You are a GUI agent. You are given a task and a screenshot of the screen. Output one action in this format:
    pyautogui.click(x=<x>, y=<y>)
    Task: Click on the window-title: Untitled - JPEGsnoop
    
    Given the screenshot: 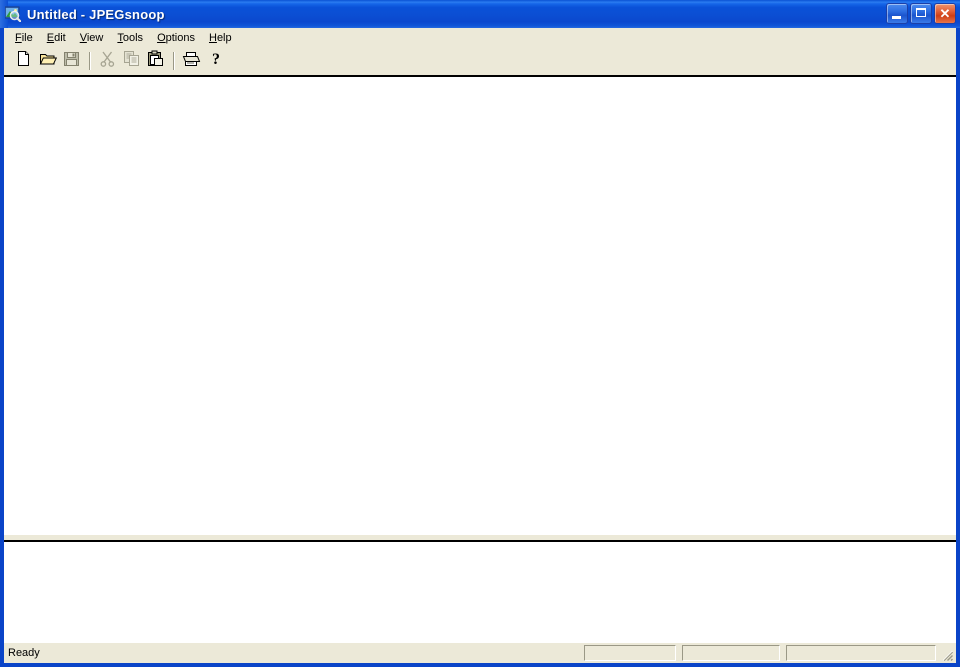 What is the action you would take?
    pyautogui.click(x=96, y=14)
    